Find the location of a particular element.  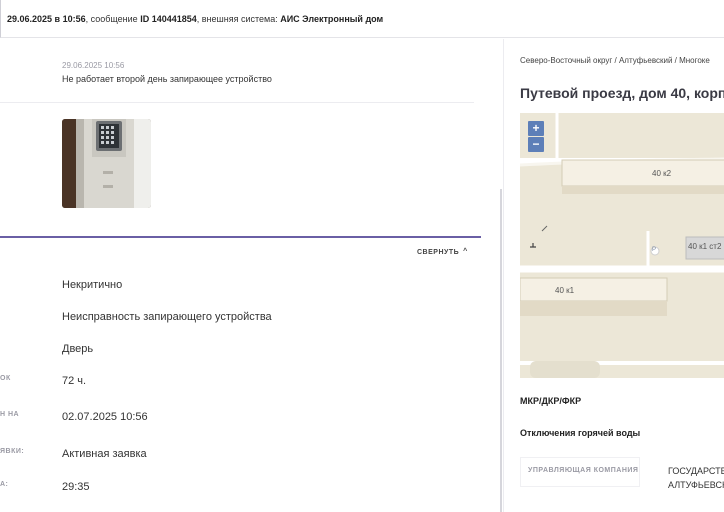

status-label: ЯВКИ: is located at coordinates (12, 451).